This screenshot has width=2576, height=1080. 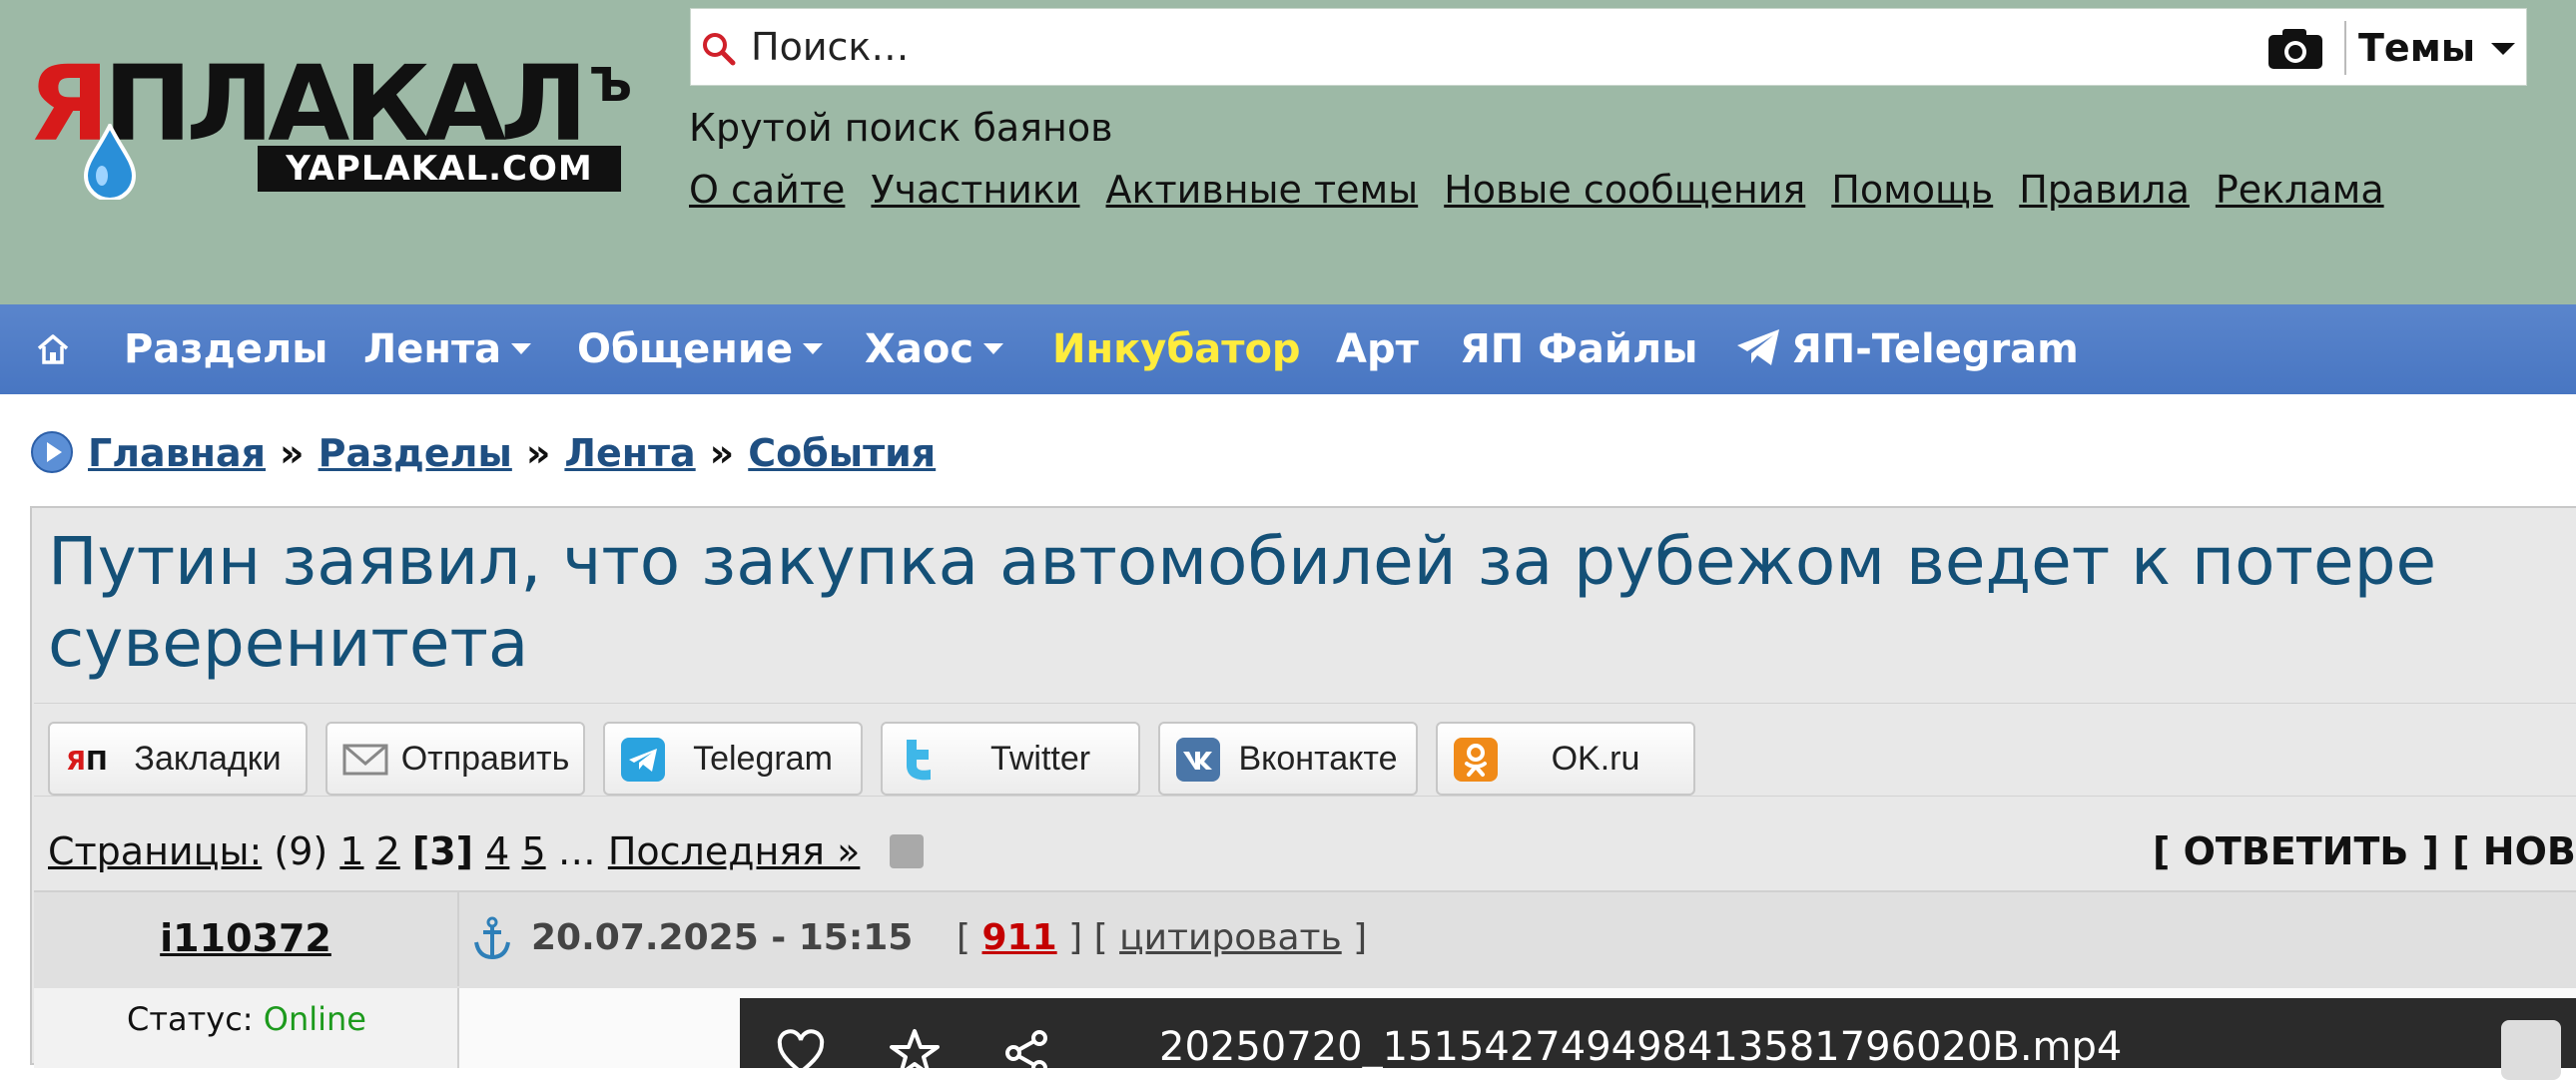 What do you see at coordinates (110, 162) in the screenshot?
I see `teardrop-icon` at bounding box center [110, 162].